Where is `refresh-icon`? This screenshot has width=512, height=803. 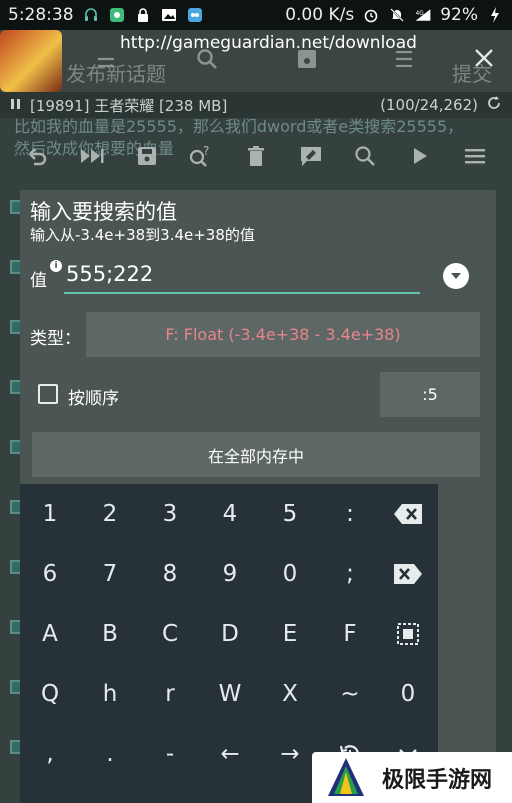 refresh-icon is located at coordinates (494, 105).